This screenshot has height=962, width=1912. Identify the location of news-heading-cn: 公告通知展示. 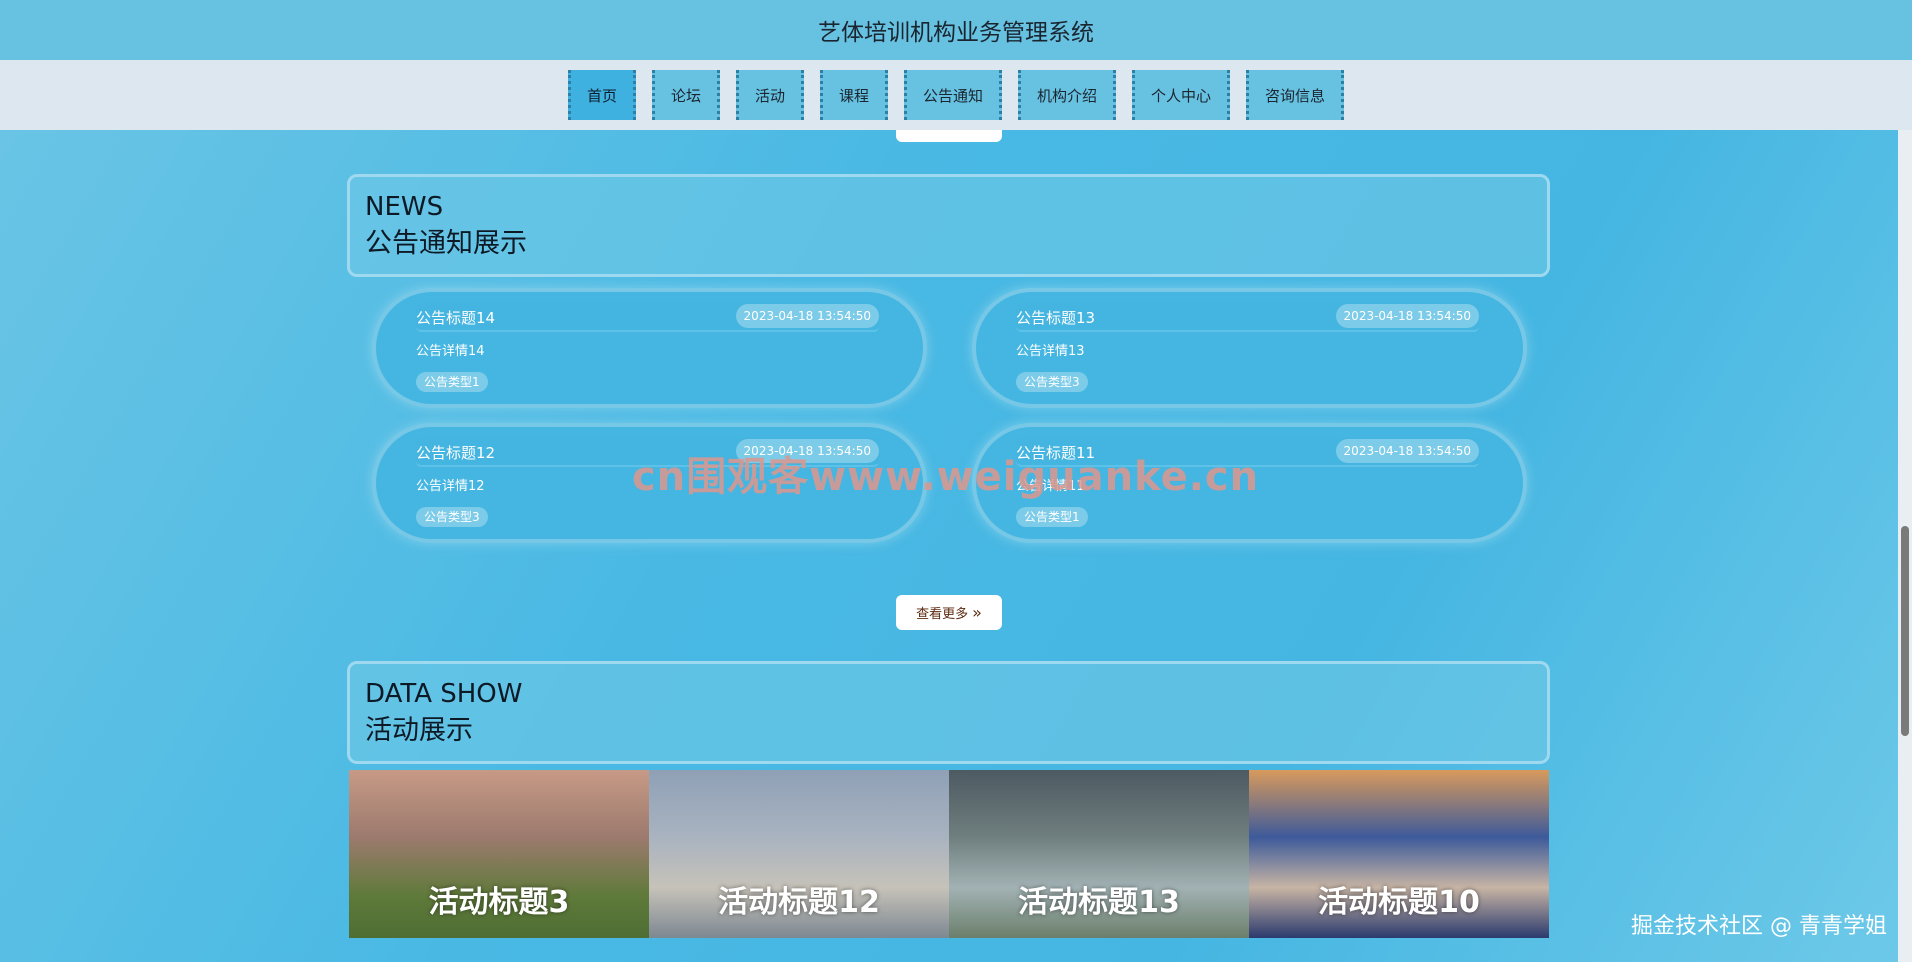
(446, 243).